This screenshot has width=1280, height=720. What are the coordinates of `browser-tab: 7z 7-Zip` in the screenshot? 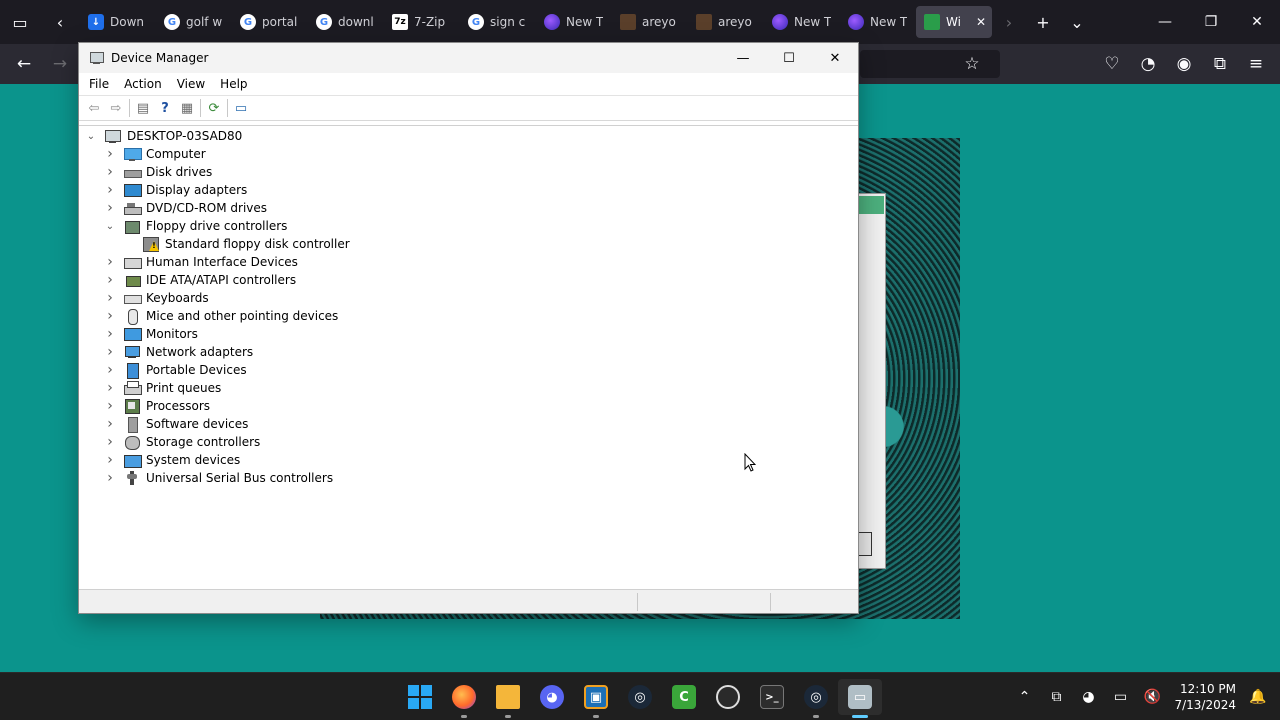 It's located at (422, 22).